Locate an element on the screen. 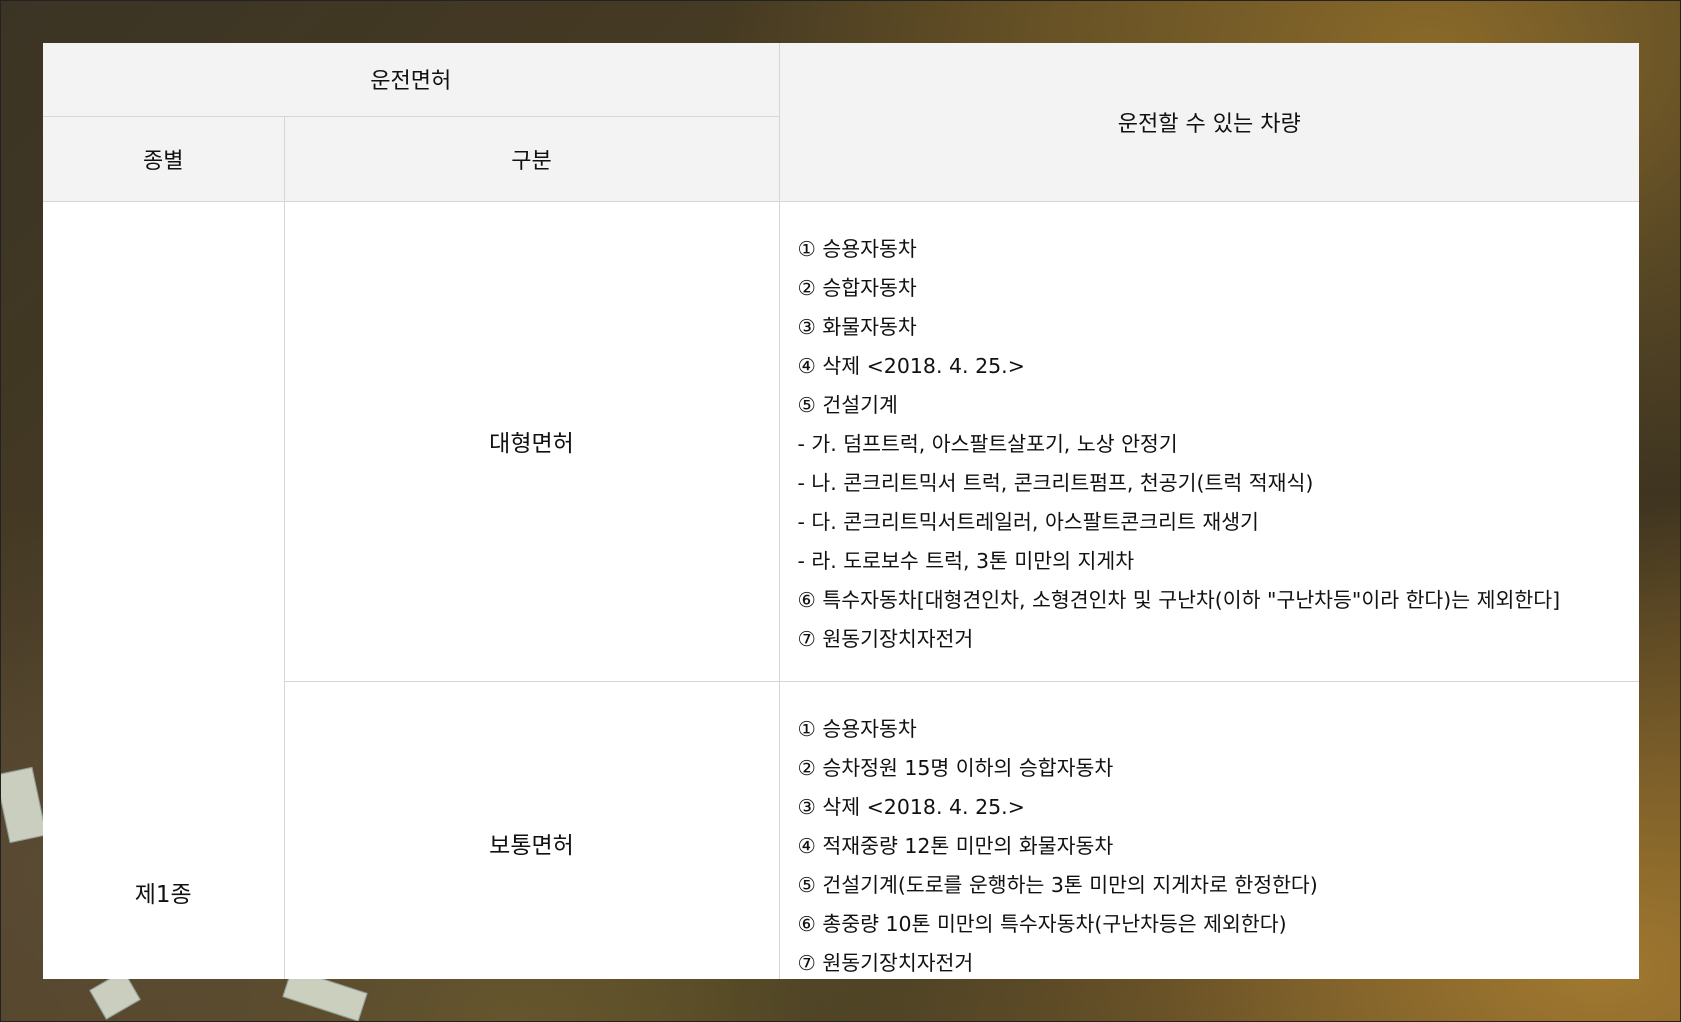 The height and width of the screenshot is (1022, 1681). list-item: ⑤ 건설기계 is located at coordinates (847, 404).